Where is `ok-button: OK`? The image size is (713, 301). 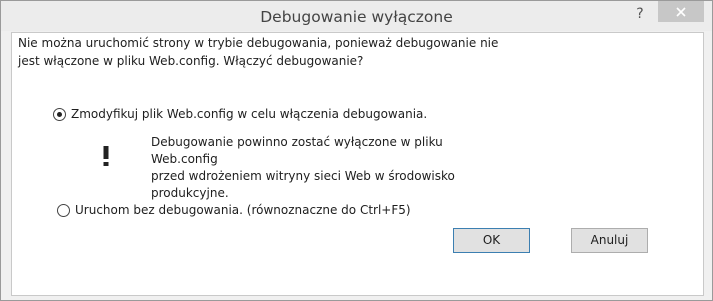
ok-button: OK is located at coordinates (491, 240).